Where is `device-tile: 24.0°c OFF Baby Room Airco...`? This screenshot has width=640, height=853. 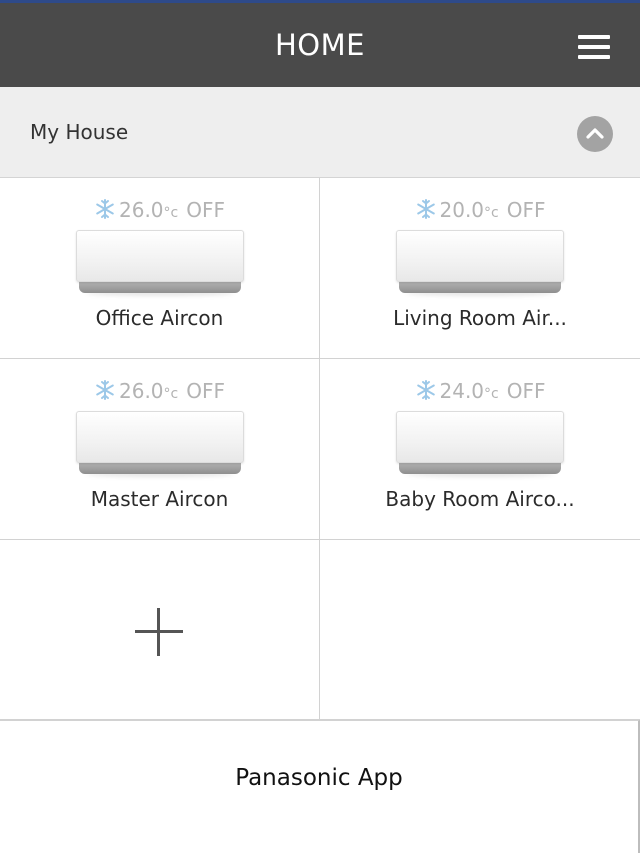 device-tile: 24.0°c OFF Baby Room Airco... is located at coordinates (480, 449).